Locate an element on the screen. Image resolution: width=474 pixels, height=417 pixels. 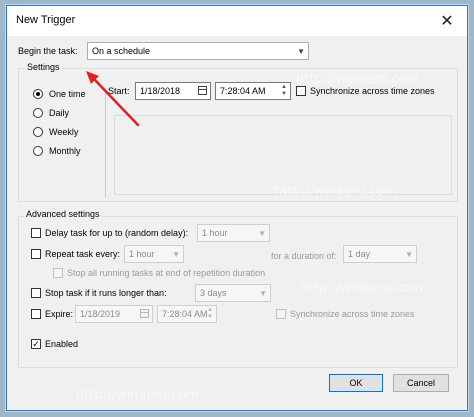
annotation-arrow-icon is located at coordinates (113, 99).